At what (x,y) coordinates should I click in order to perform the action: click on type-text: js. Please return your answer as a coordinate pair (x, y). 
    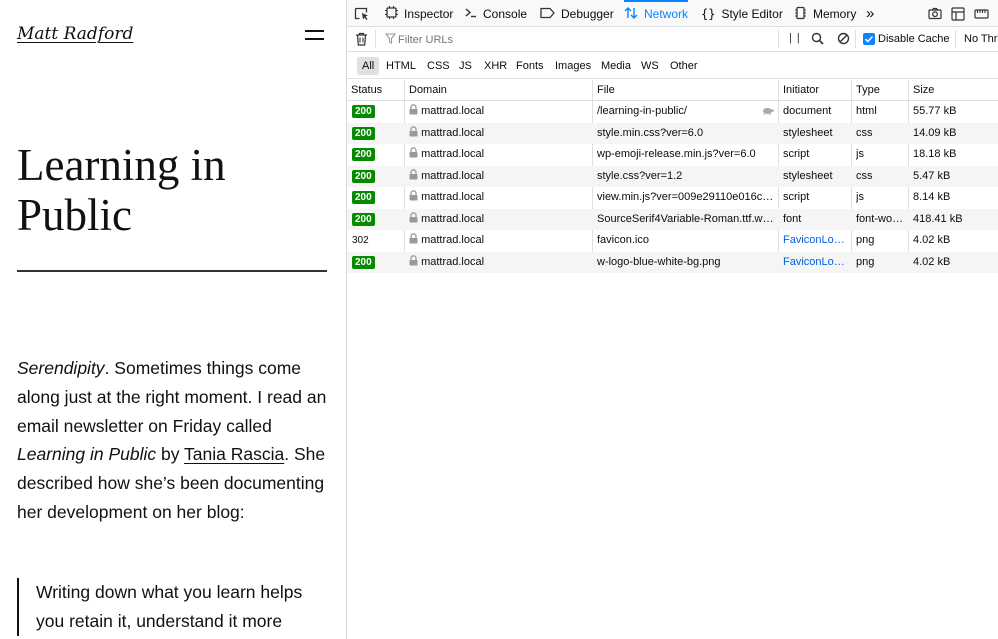
    Looking at the image, I should click on (860, 197).